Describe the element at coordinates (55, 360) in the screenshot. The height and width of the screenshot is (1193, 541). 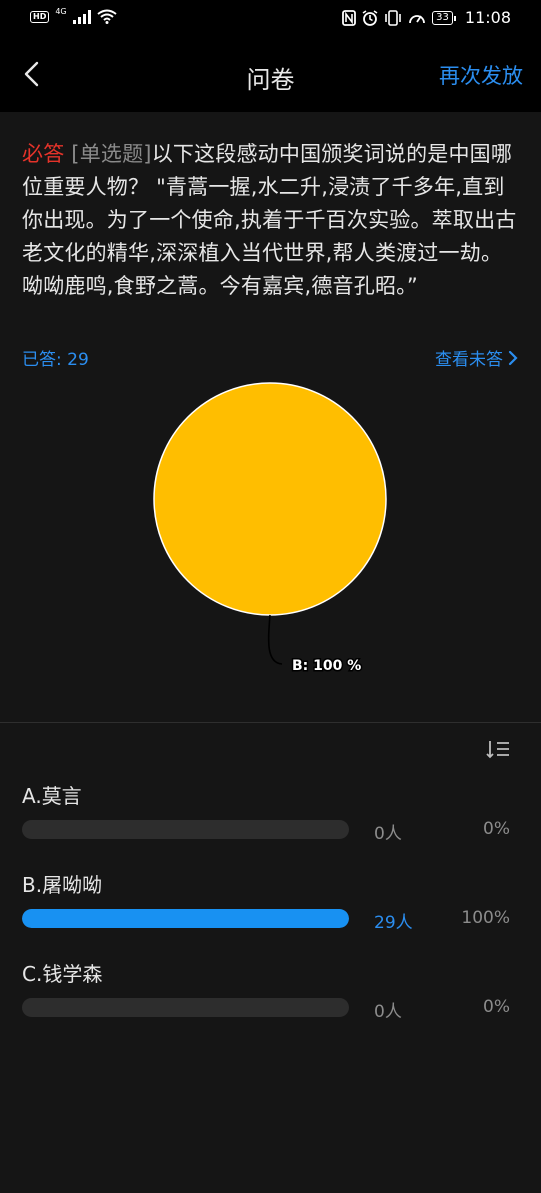
I see `answered-count: 已答: 29` at that location.